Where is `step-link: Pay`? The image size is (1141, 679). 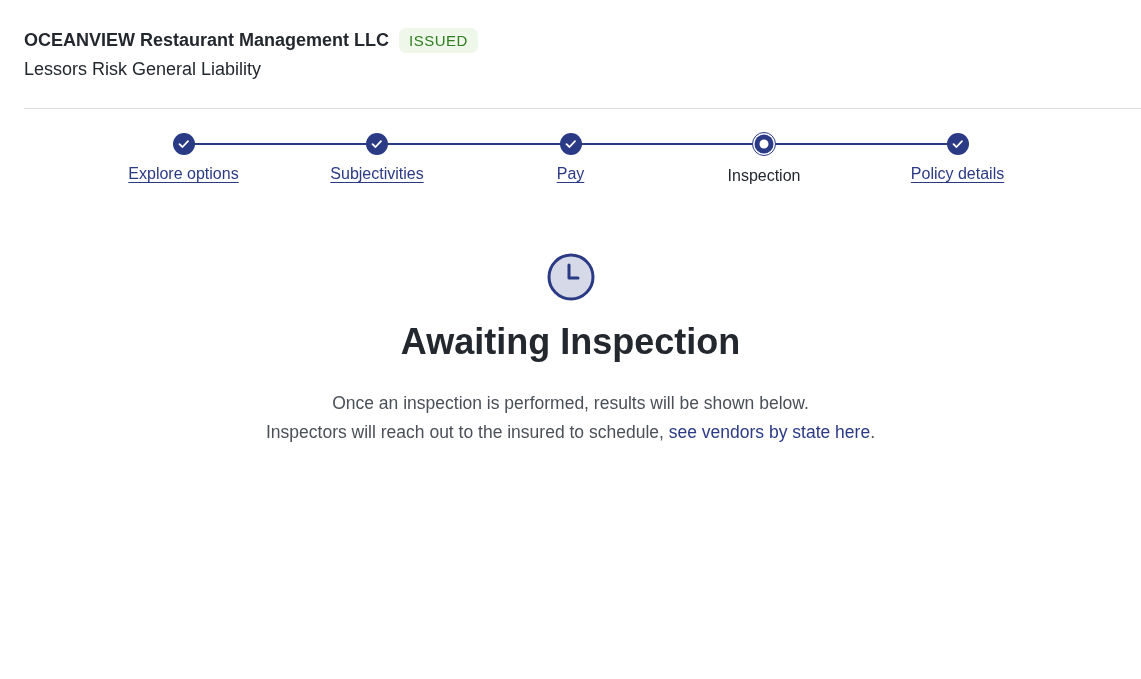
step-link: Pay is located at coordinates (570, 174).